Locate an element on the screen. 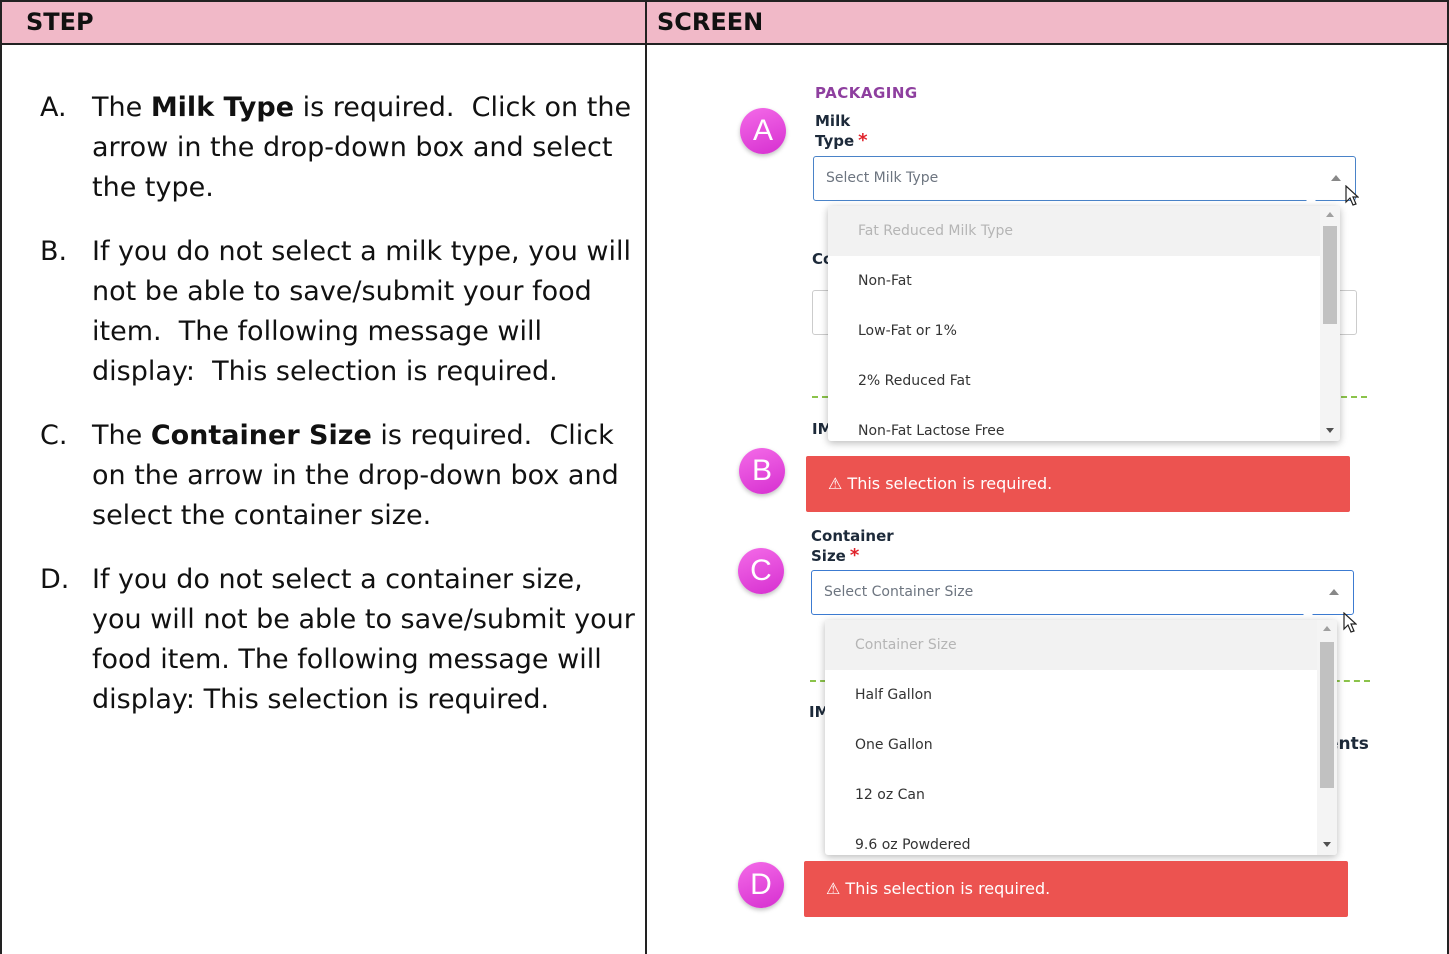  table-border-left is located at coordinates (1, 499).